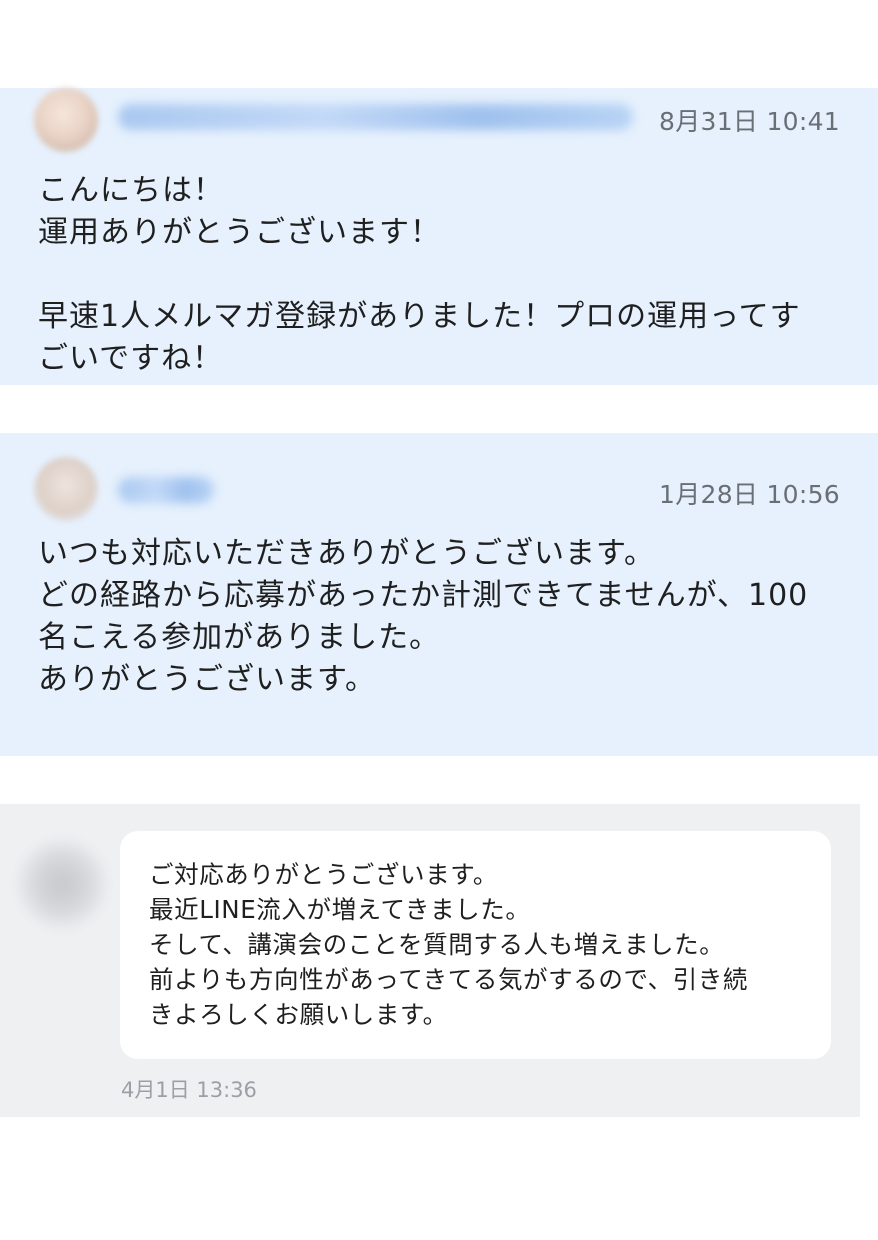 This screenshot has height=1240, width=878. I want to click on message-line: どの経路から応募があったか計測できてませんが、100, so click(423, 595).